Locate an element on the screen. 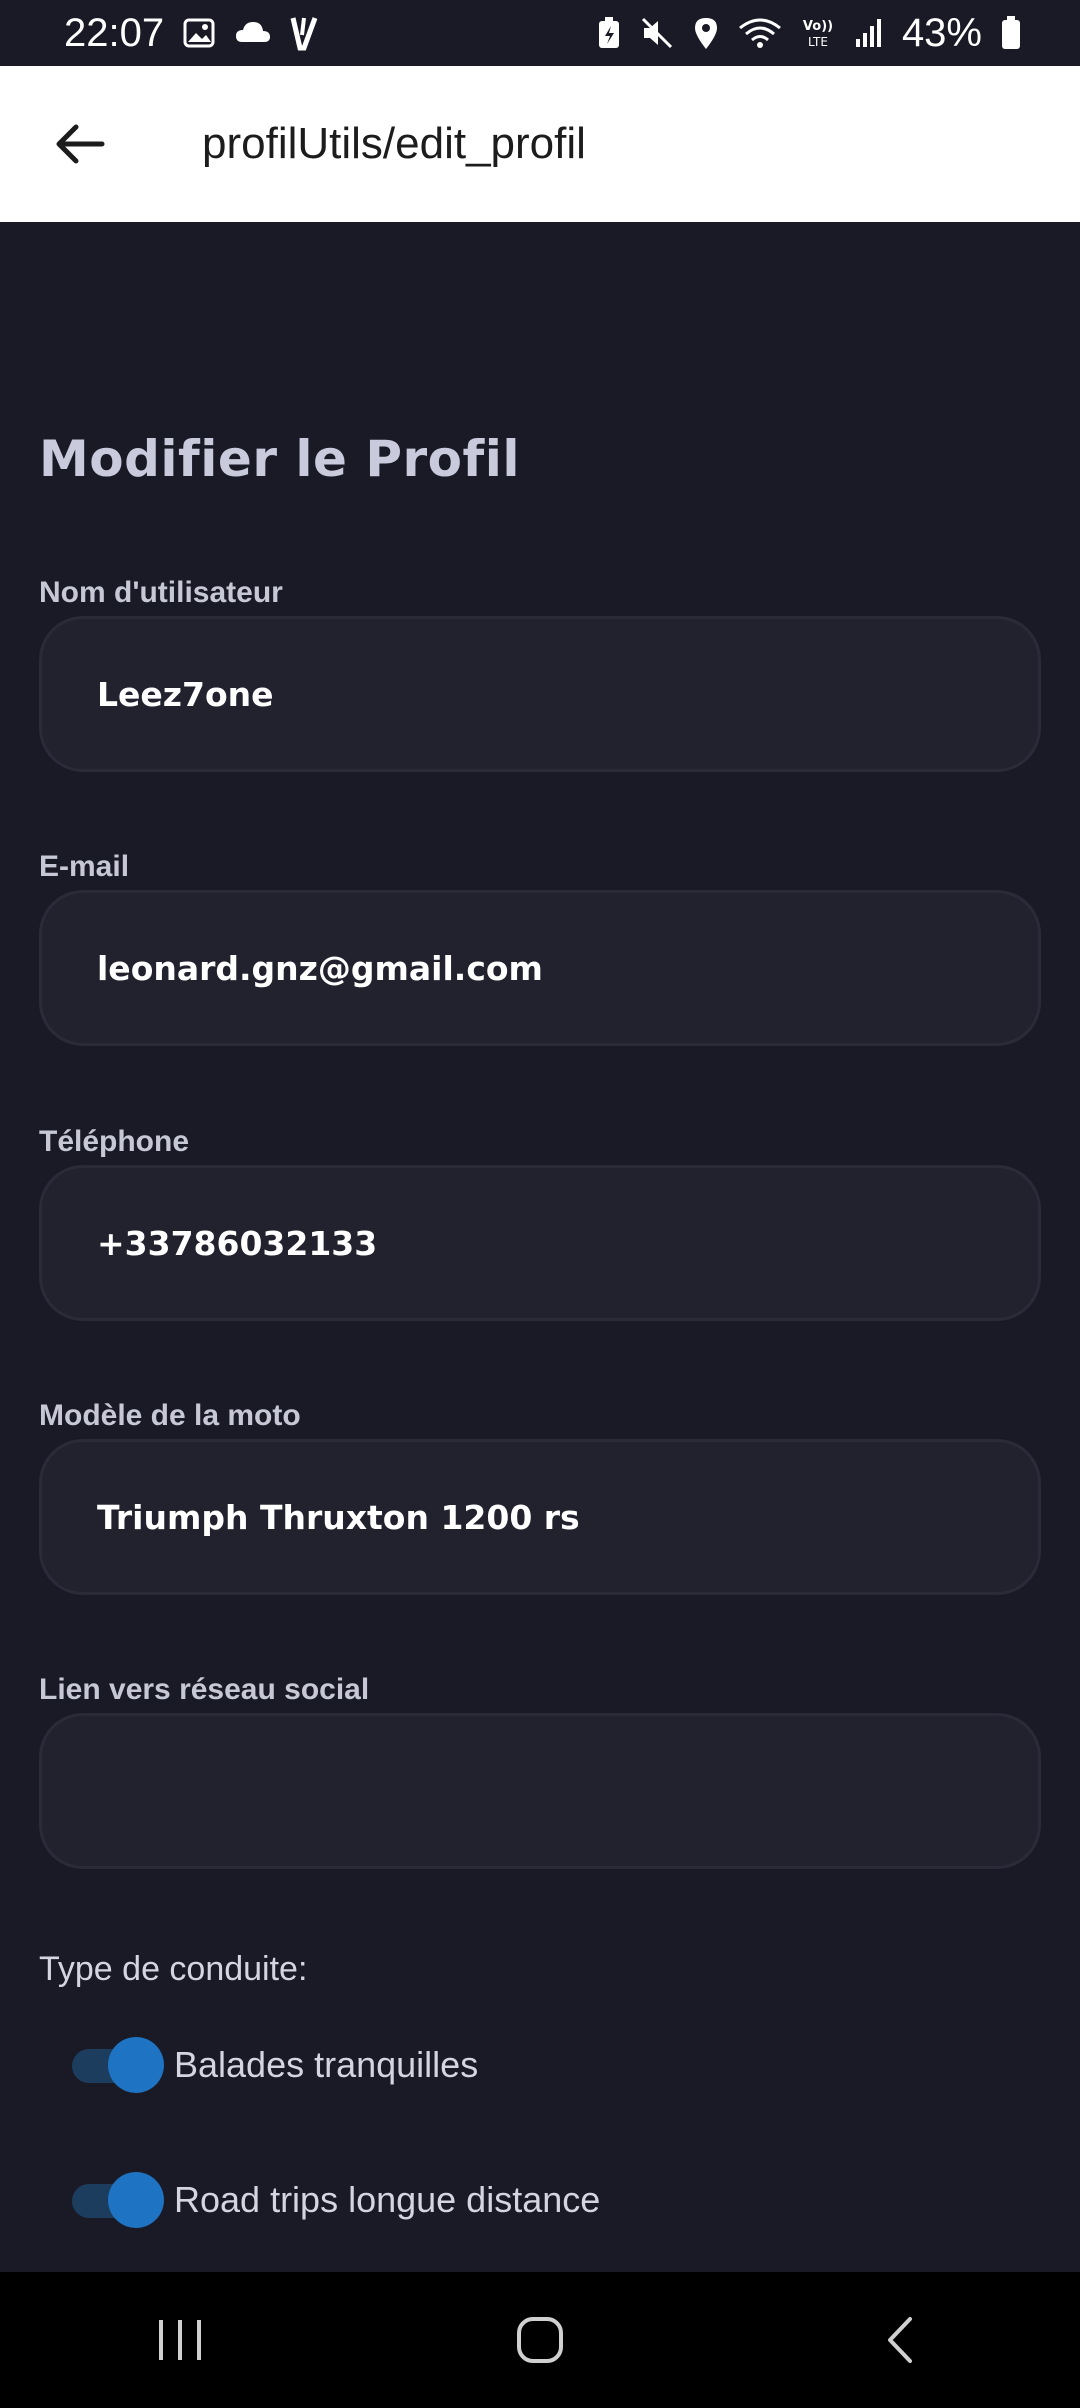  home-button is located at coordinates (540, 2340).